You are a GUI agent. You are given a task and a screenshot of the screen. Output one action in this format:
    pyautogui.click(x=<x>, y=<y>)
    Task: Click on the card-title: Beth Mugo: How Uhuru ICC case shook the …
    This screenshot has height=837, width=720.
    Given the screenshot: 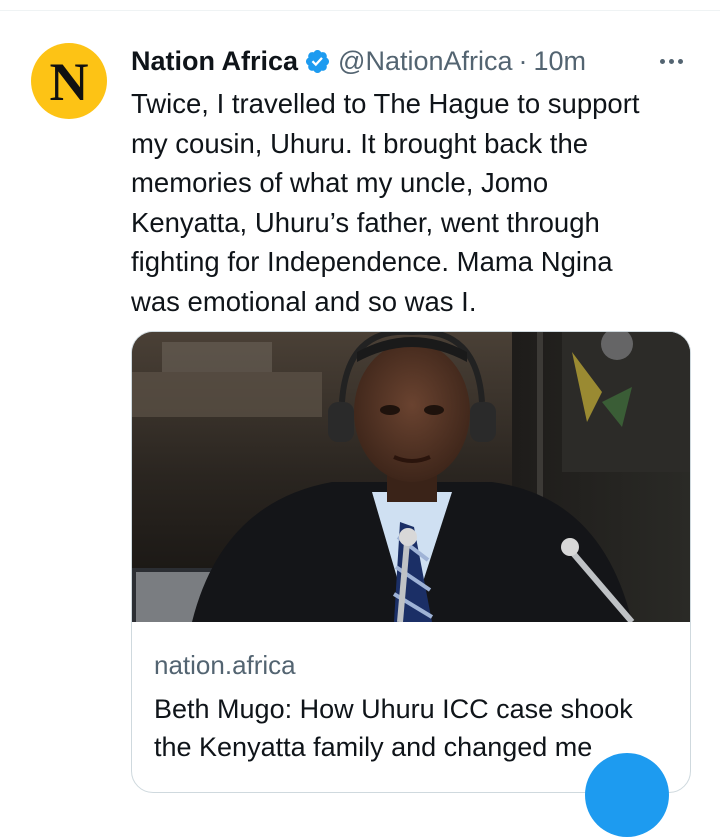 What is the action you would take?
    pyautogui.click(x=414, y=728)
    